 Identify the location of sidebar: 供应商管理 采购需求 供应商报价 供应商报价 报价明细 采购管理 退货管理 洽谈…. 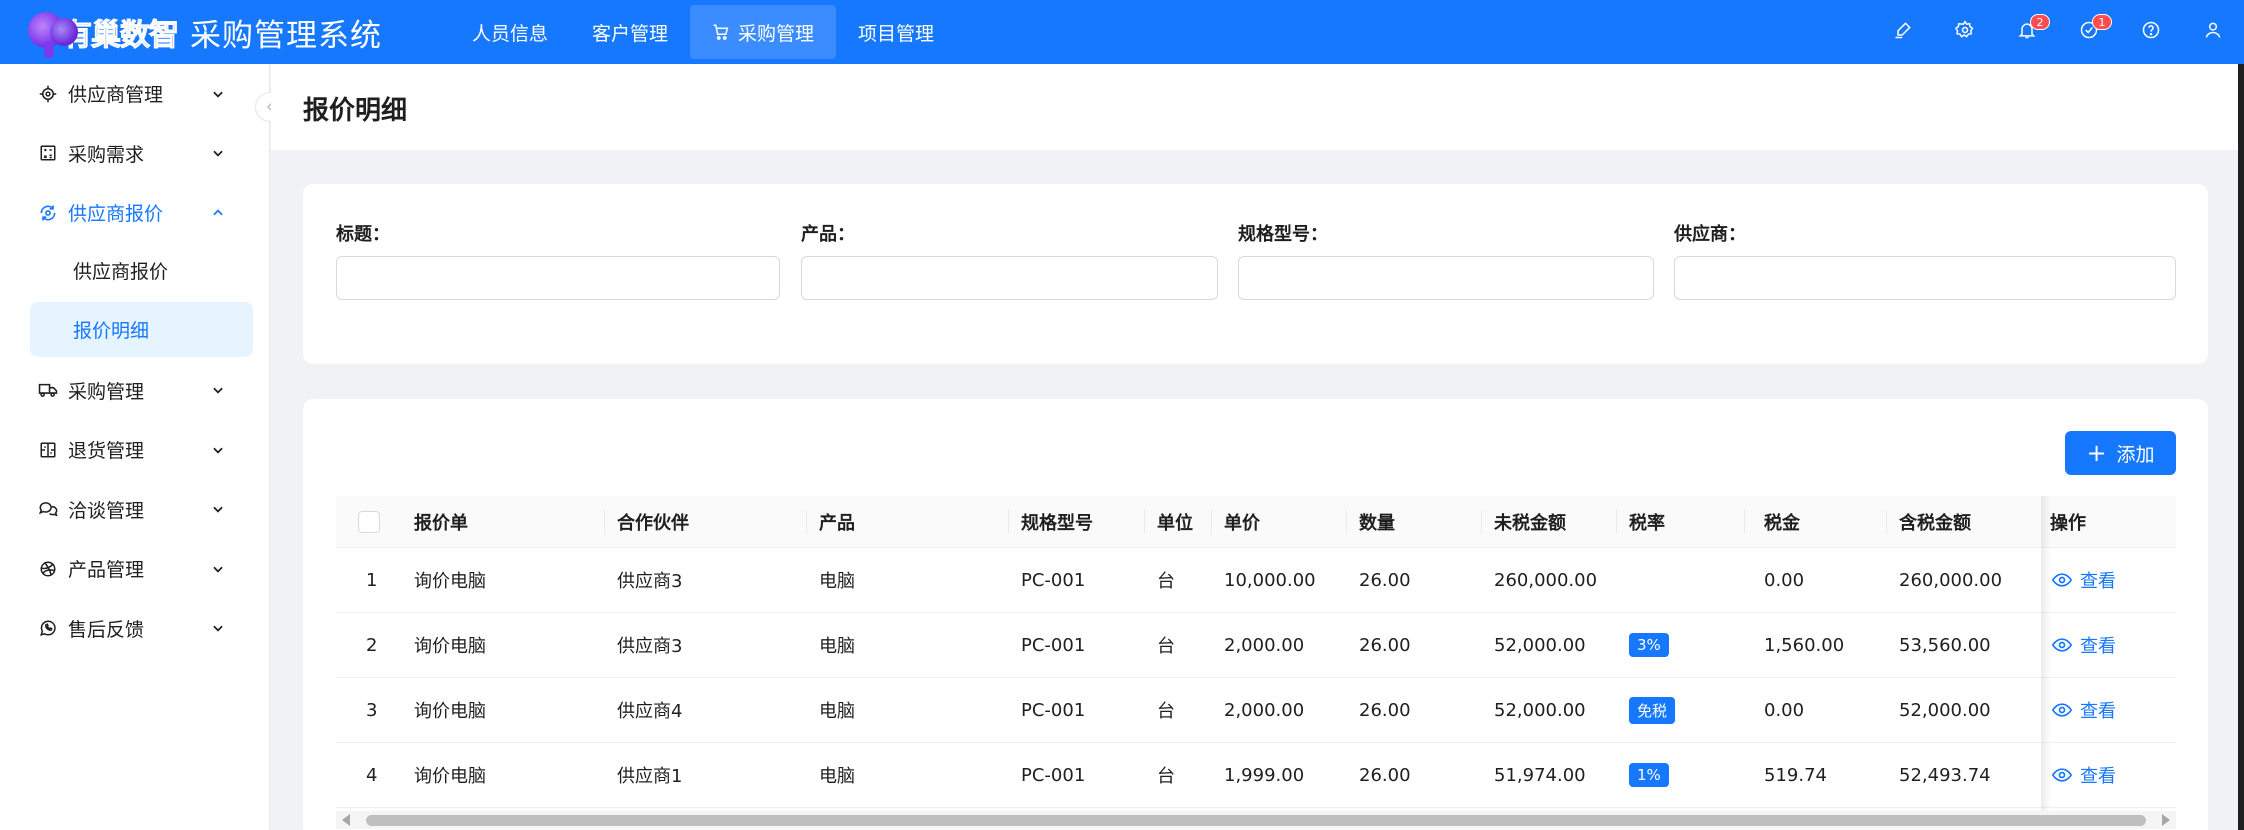
(135, 447).